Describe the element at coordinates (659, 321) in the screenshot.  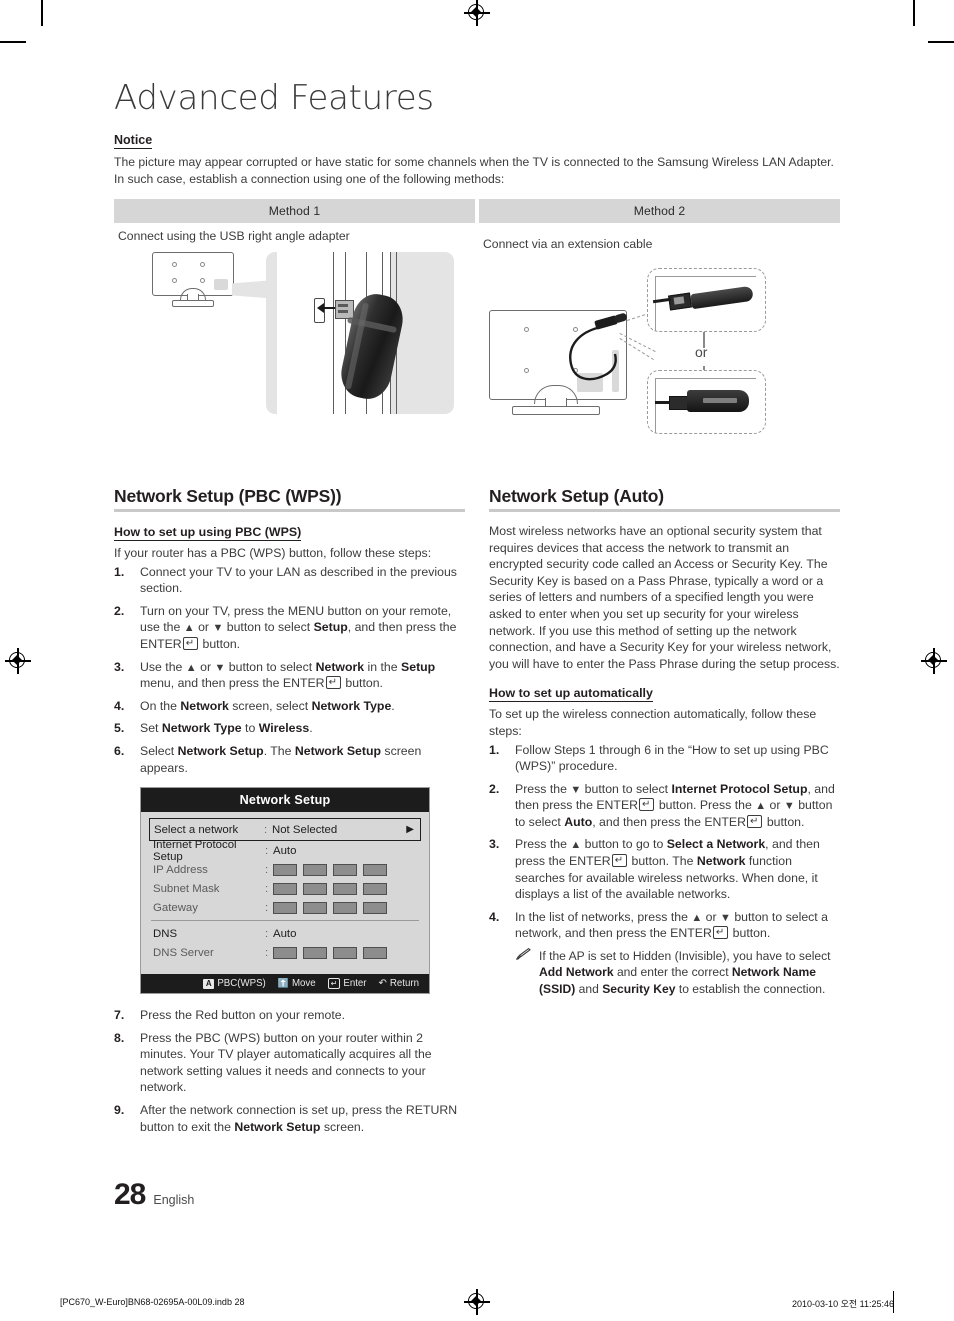
I see `method-2-column: Method 2 Connect via an extension cable` at that location.